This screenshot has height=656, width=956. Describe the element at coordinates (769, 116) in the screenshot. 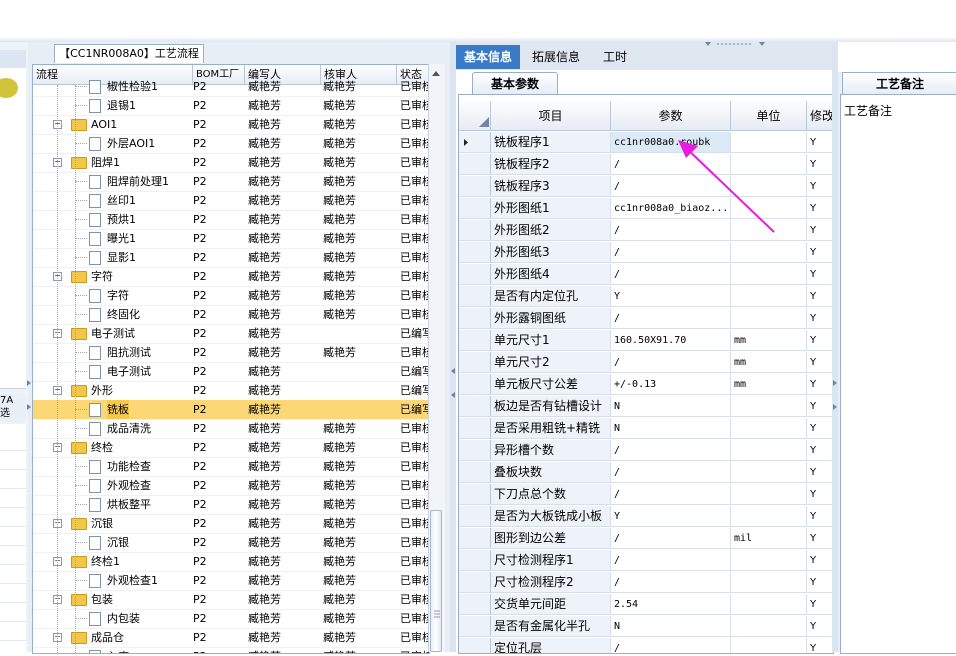

I see `column-header-unit: 单位` at that location.